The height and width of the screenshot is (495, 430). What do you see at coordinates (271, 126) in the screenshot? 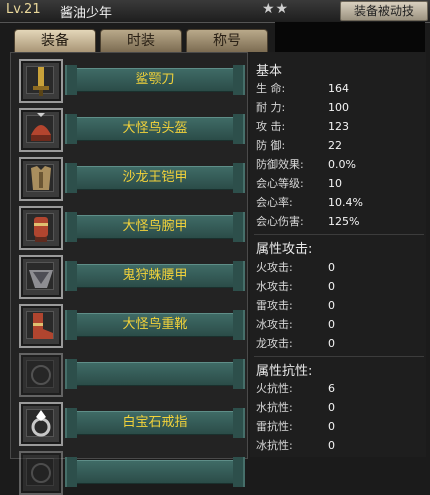
I see `stat-label: 攻 击:` at bounding box center [271, 126].